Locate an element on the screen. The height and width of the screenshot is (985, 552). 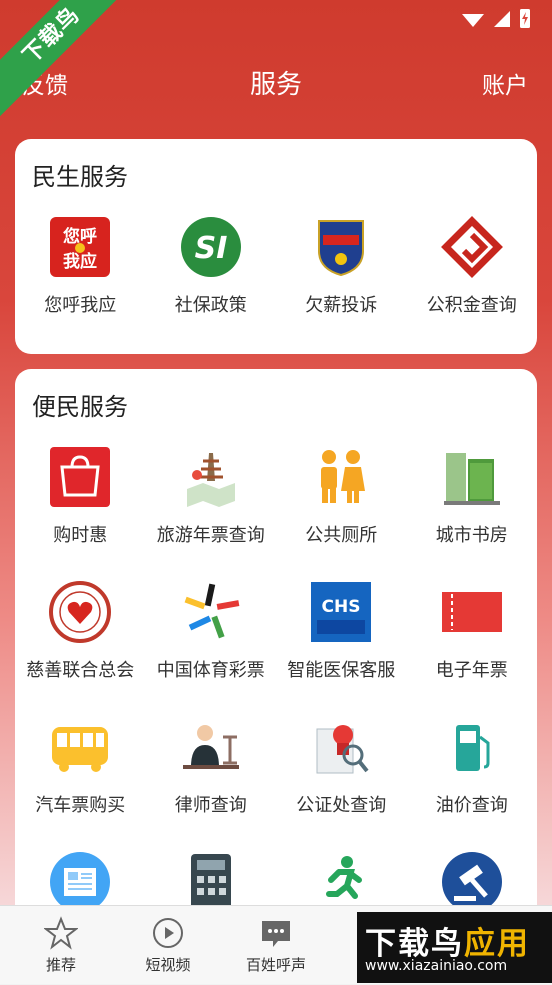
service-label: 旅游年票查询 is located at coordinates (210, 535).